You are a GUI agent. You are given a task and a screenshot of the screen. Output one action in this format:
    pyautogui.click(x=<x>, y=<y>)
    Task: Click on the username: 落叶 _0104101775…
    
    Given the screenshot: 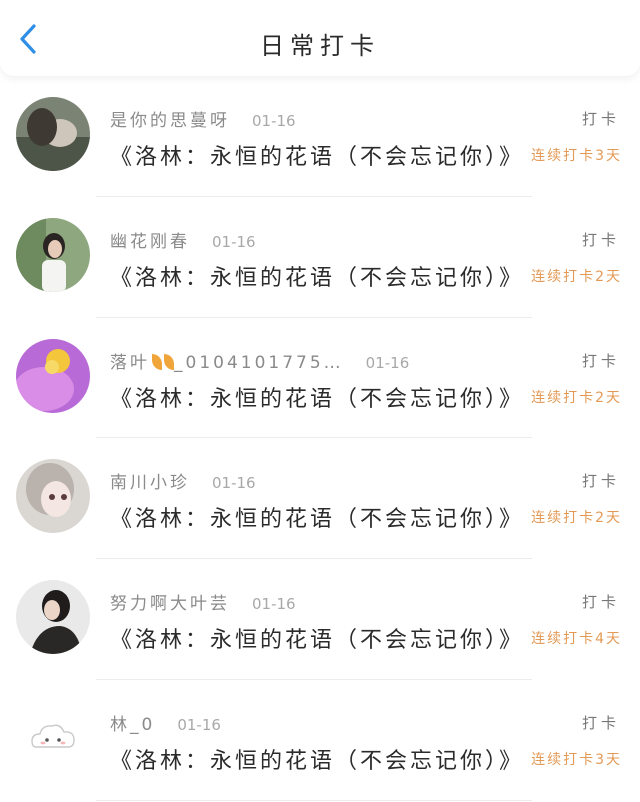 What is the action you would take?
    pyautogui.click(x=227, y=360)
    